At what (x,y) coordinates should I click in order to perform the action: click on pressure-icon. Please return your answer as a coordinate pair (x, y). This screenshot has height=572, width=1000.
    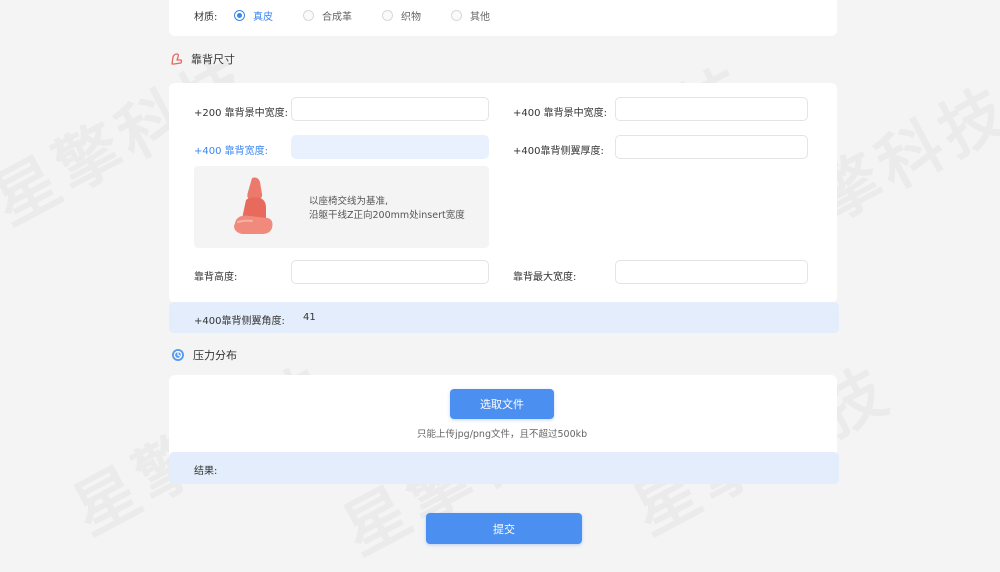
    Looking at the image, I should click on (178, 355).